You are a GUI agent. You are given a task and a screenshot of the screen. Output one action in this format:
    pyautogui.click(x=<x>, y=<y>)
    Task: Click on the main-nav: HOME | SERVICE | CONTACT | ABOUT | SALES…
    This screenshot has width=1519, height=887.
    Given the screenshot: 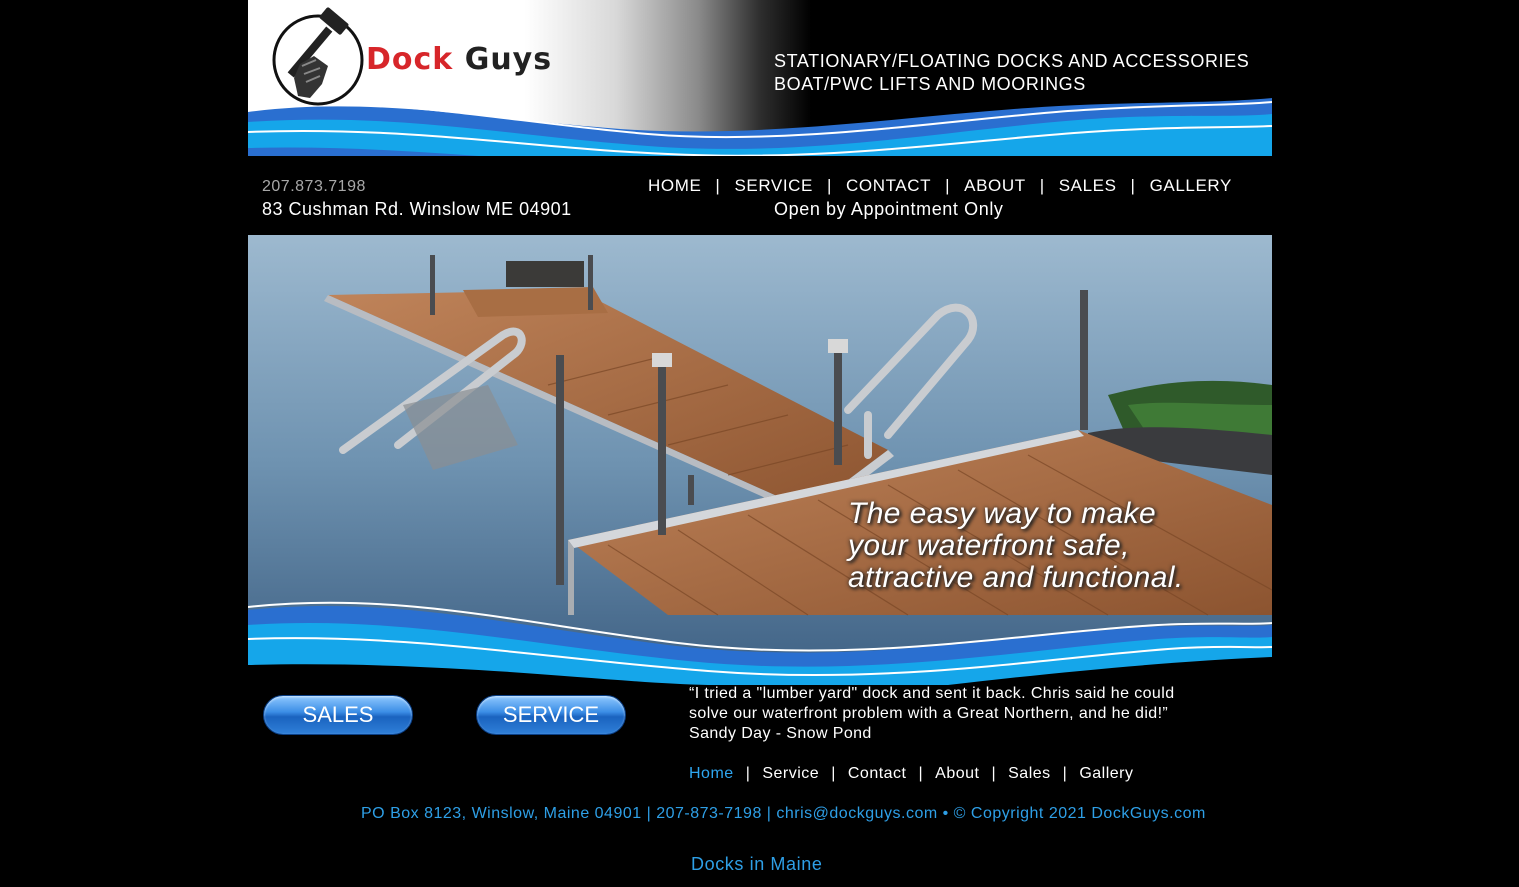 What is the action you would take?
    pyautogui.click(x=940, y=186)
    